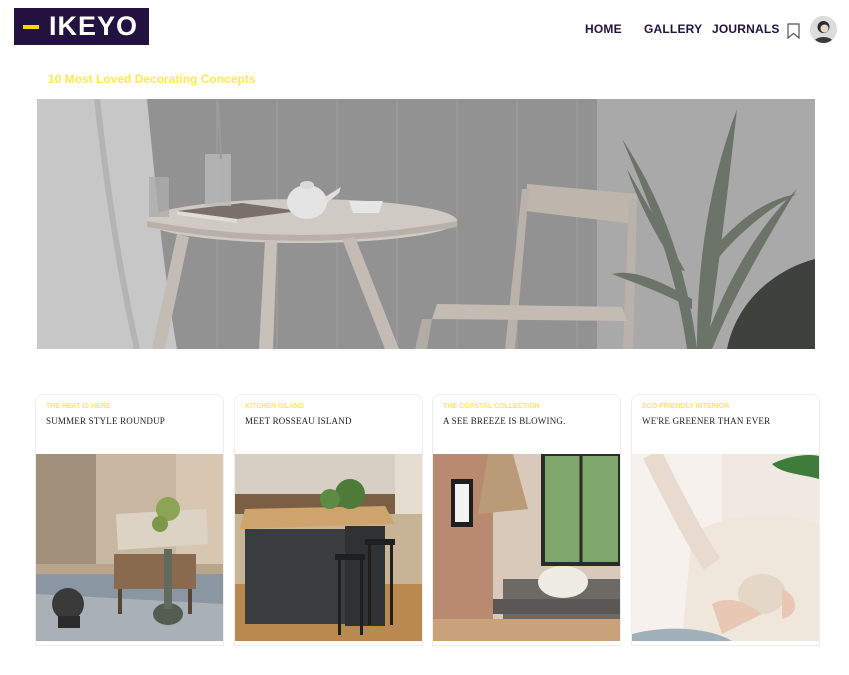  I want to click on bookmark-icon, so click(793, 31).